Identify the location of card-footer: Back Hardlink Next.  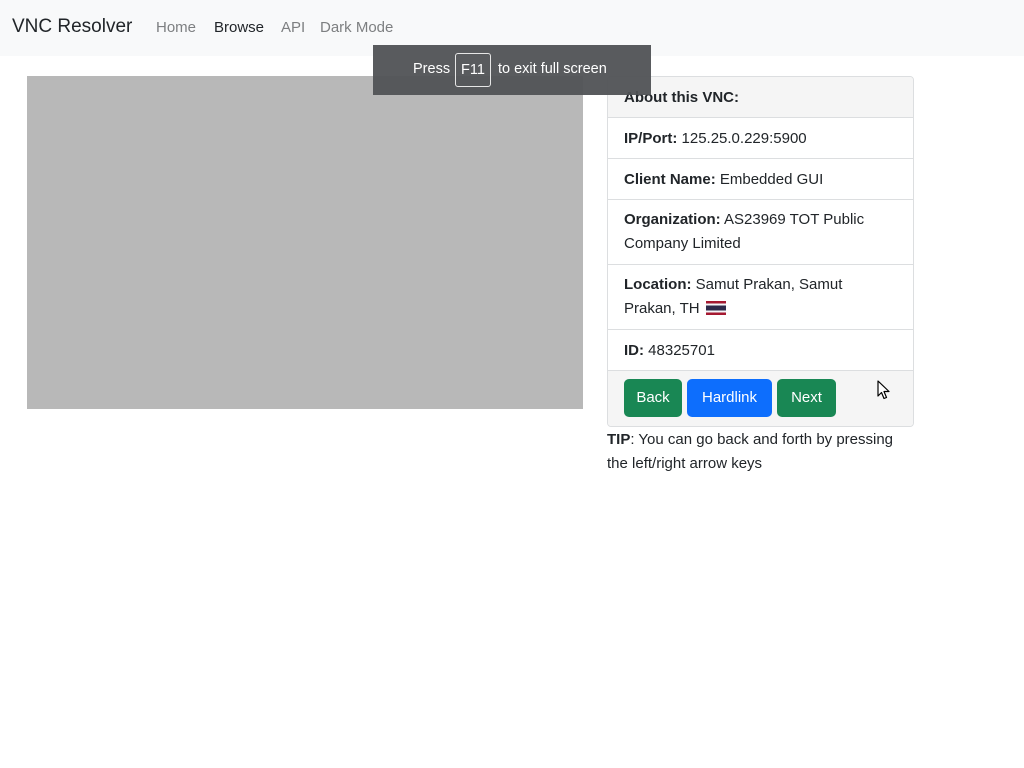
(760, 398).